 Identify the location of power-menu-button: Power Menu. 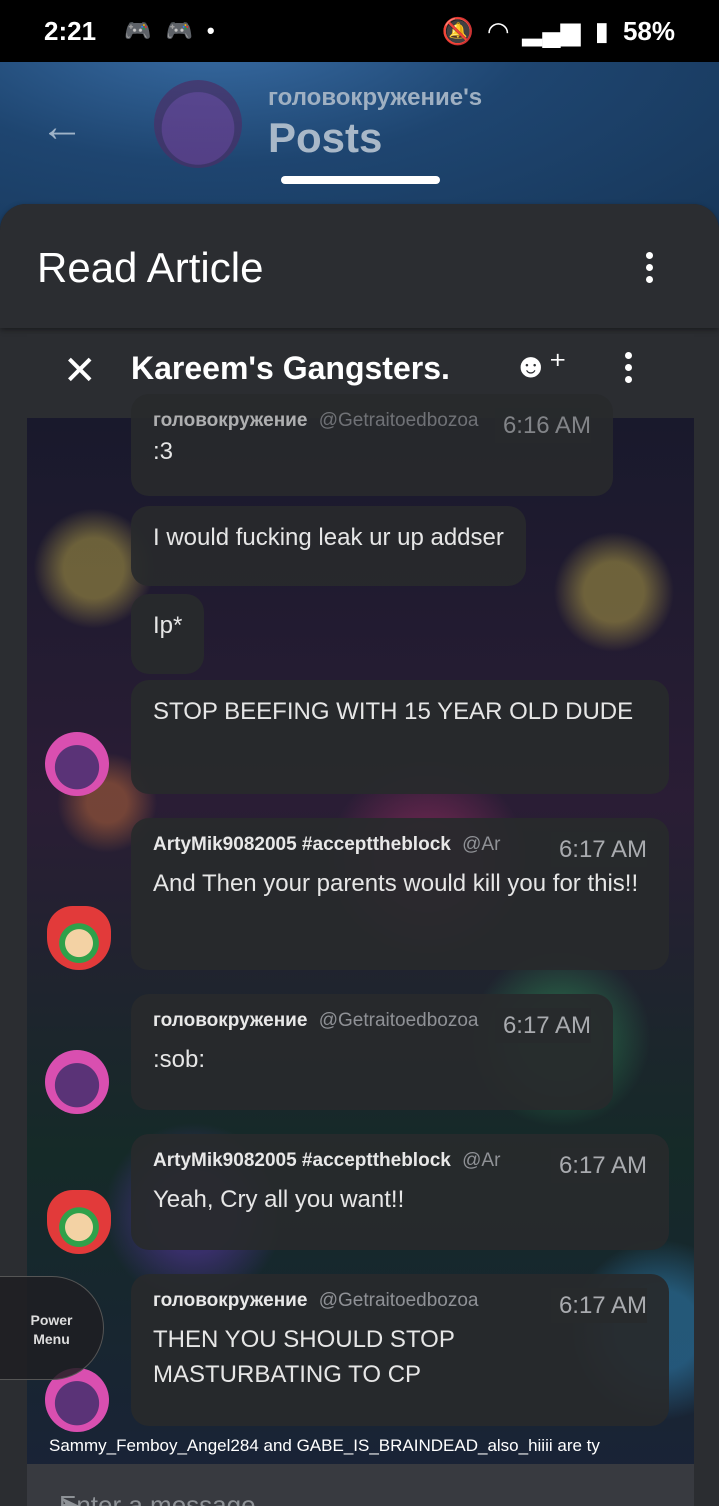
(52, 1328).